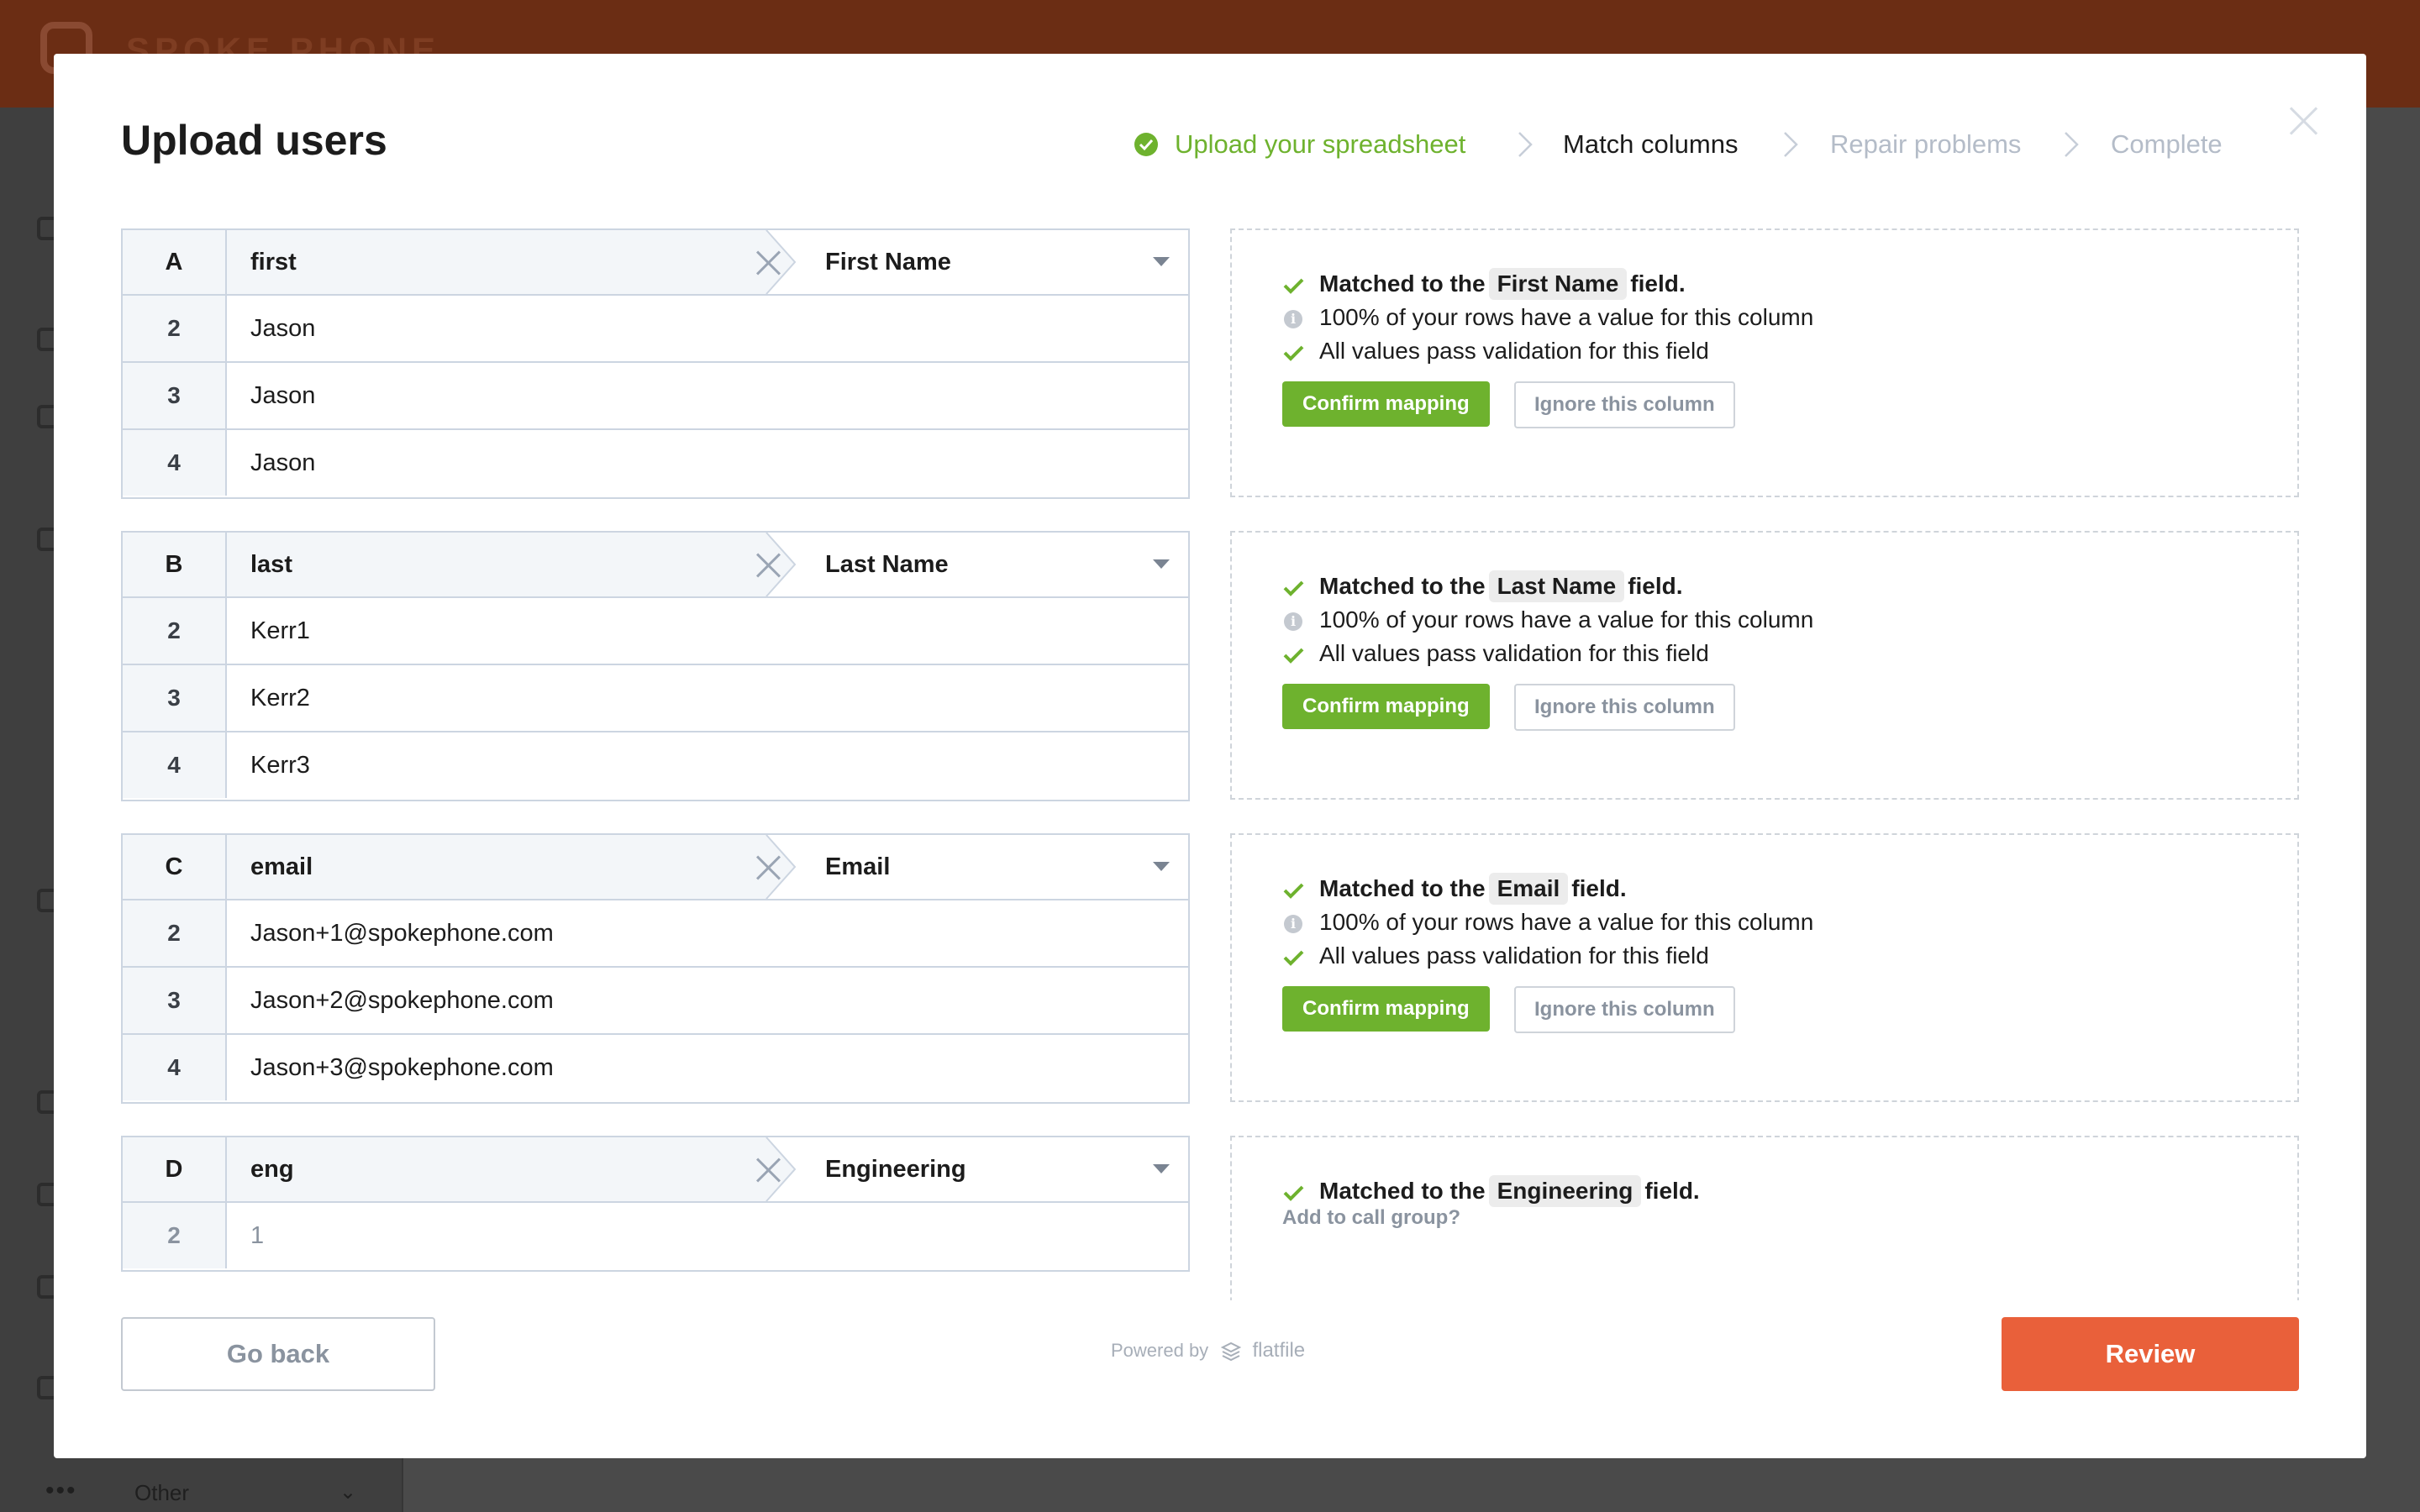  What do you see at coordinates (280, 630) in the screenshot?
I see `row-value: Kerr1` at bounding box center [280, 630].